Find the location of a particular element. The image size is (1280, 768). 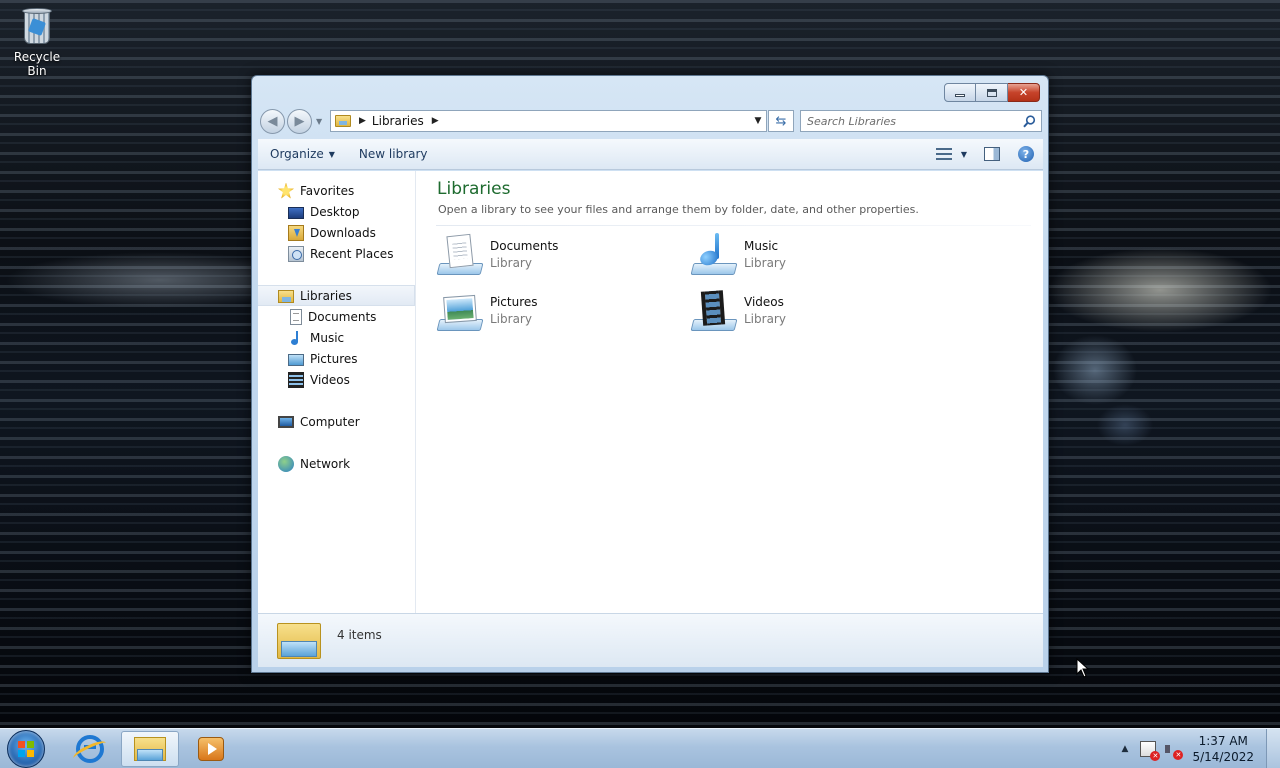

preview-pane-button is located at coordinates (992, 154).